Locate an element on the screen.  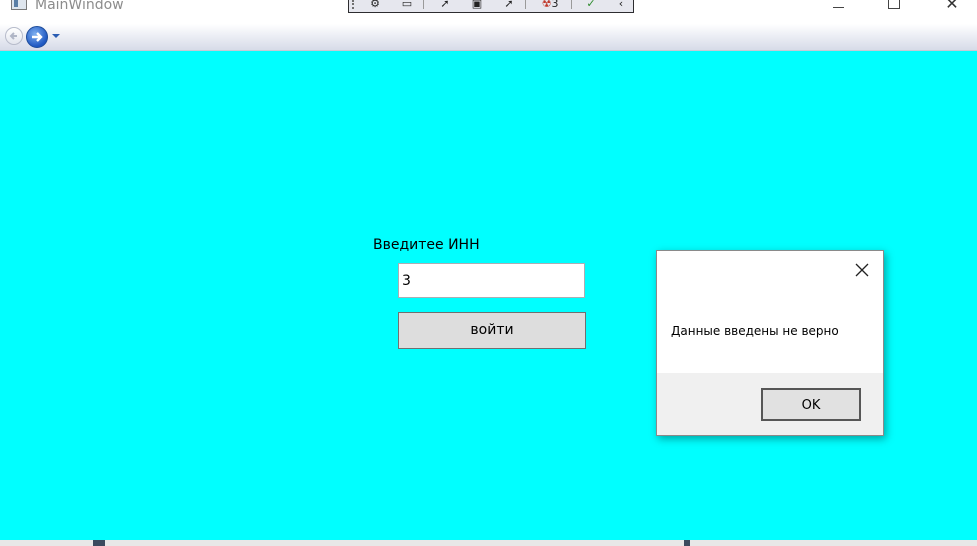
taskbar-strip is located at coordinates (488, 543).